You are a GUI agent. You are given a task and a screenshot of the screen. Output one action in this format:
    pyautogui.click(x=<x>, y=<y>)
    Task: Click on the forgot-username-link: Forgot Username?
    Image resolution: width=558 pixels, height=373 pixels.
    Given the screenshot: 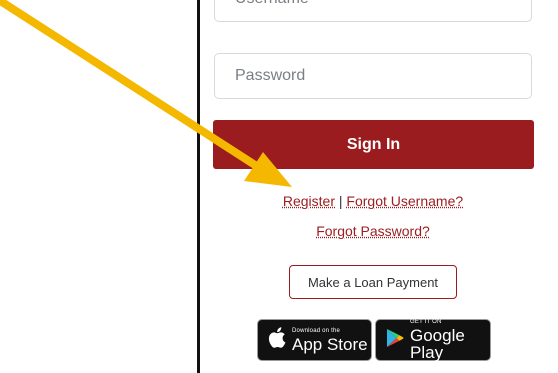 What is the action you would take?
    pyautogui.click(x=404, y=201)
    